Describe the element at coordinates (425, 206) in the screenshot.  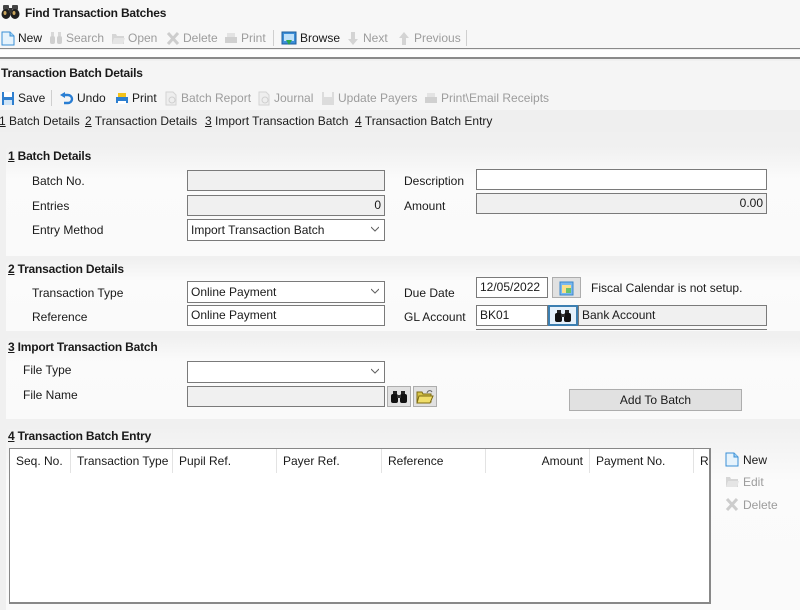
I see `amount-label: Amount` at that location.